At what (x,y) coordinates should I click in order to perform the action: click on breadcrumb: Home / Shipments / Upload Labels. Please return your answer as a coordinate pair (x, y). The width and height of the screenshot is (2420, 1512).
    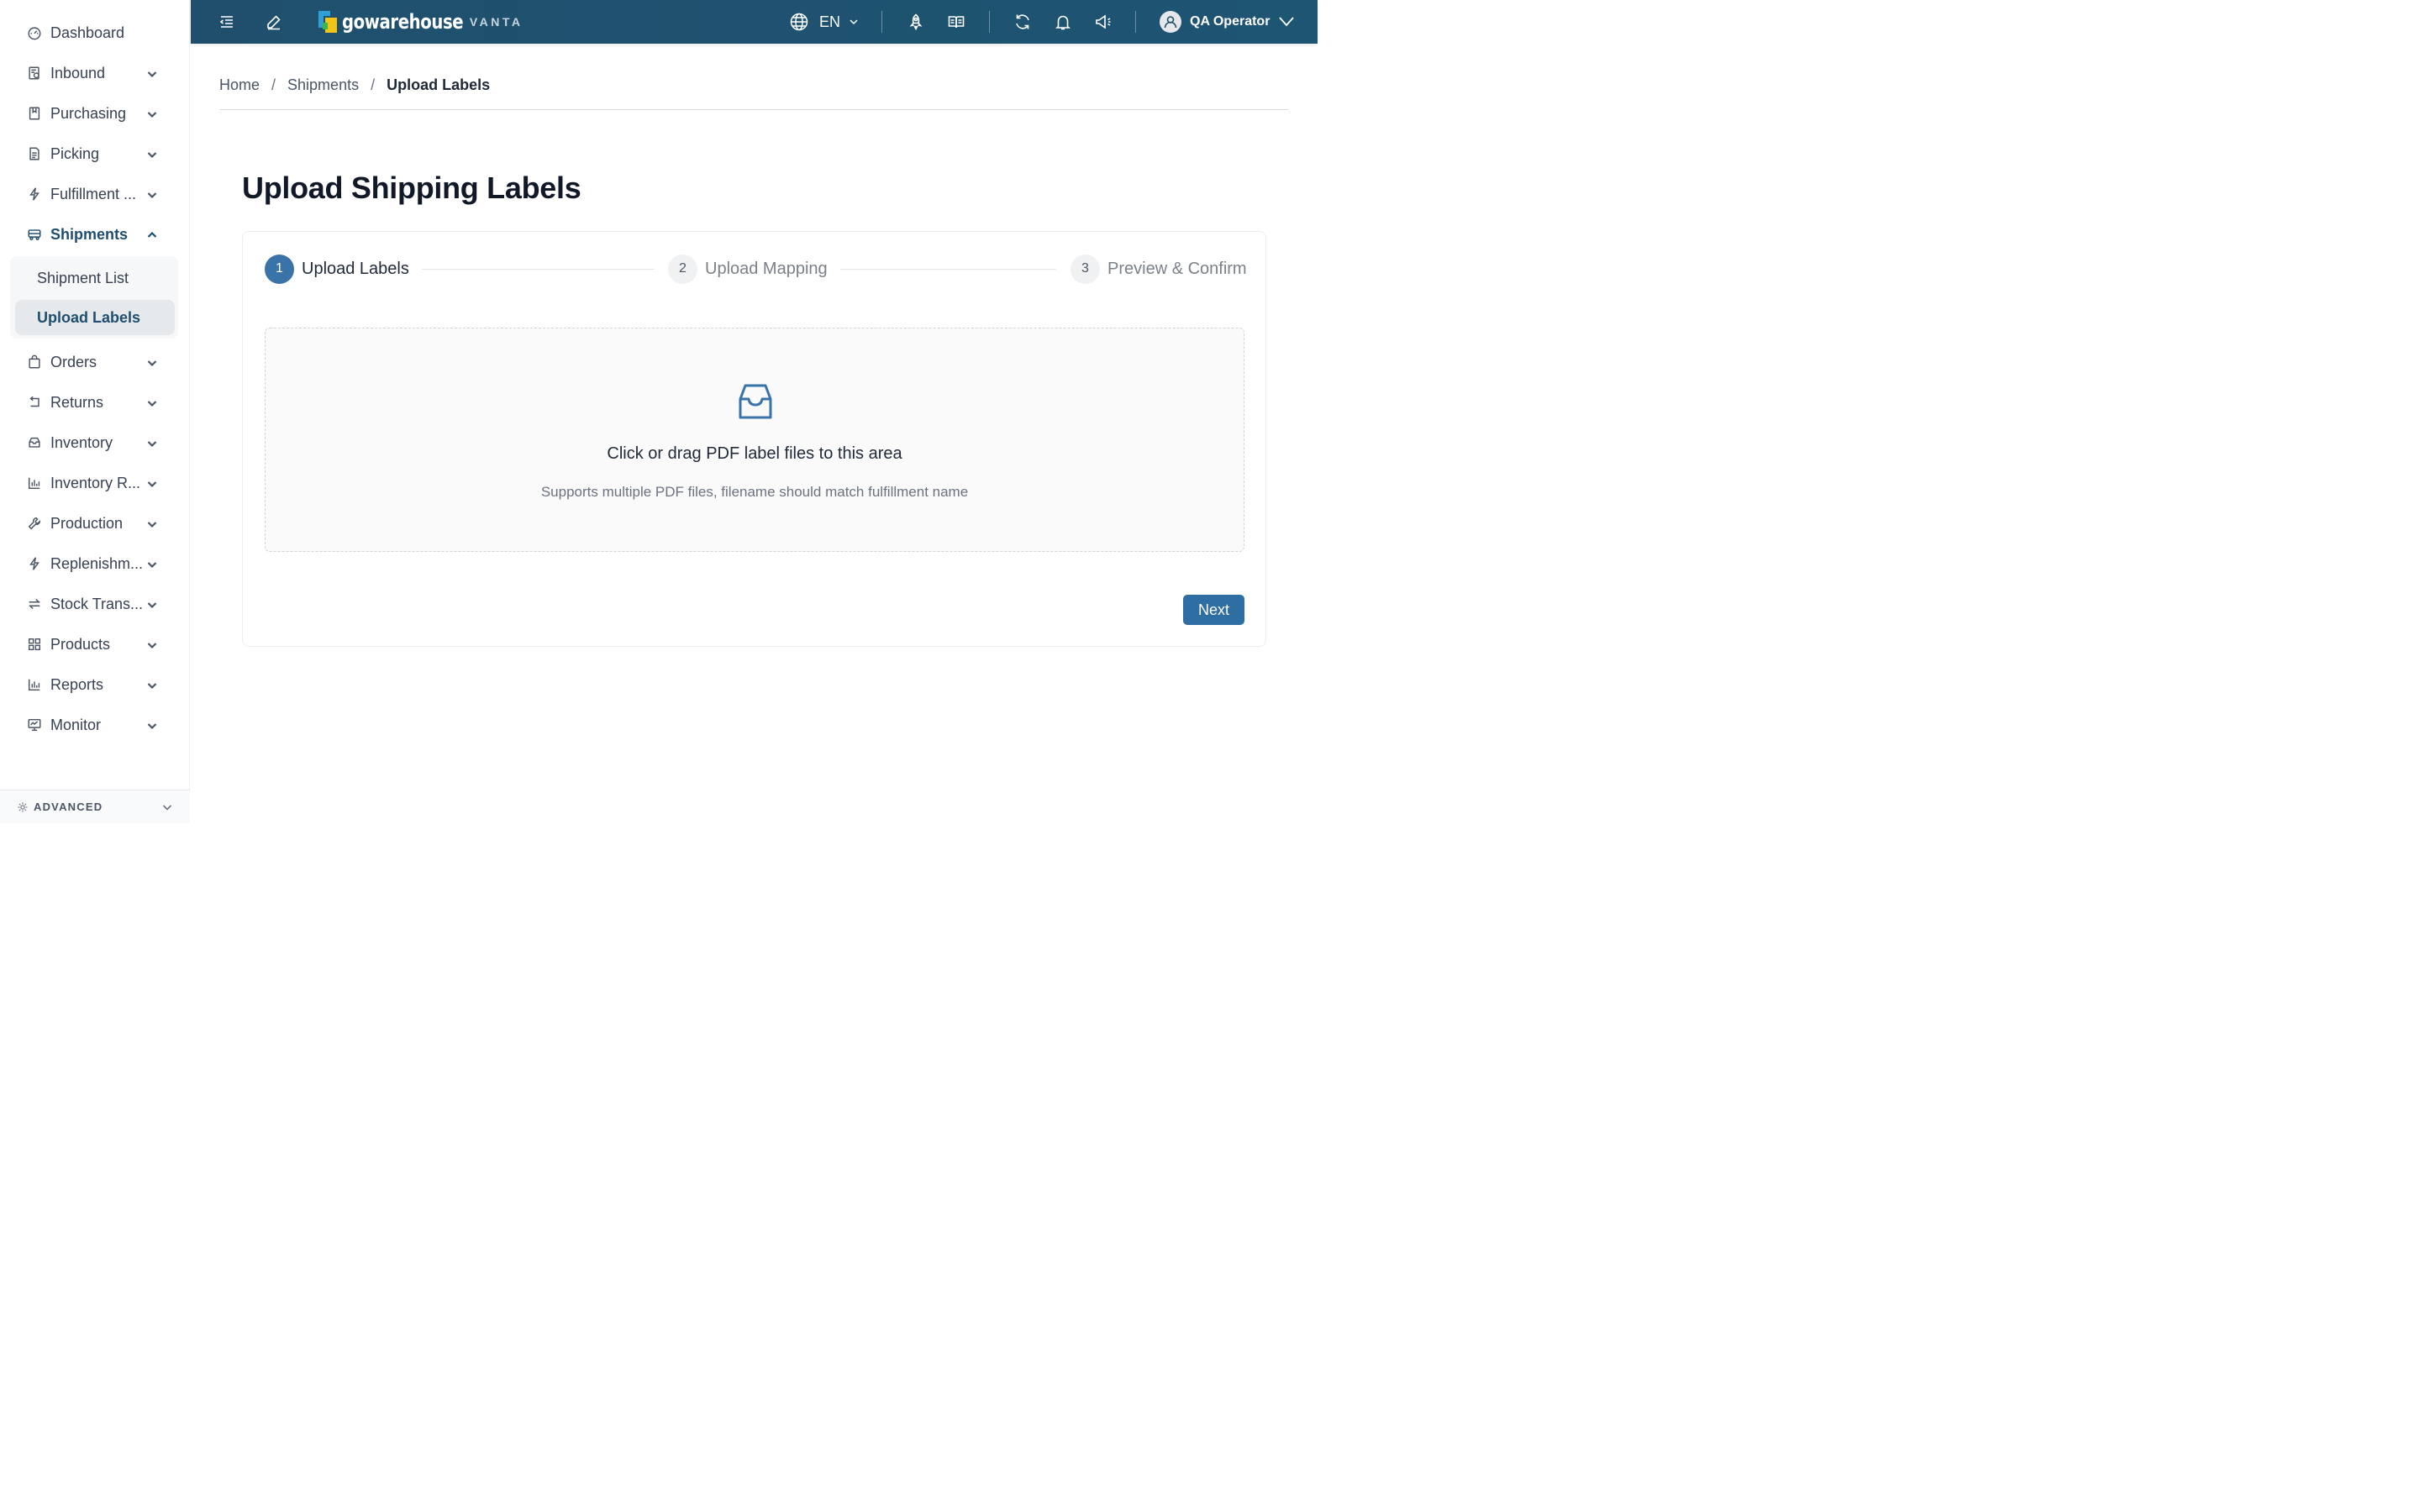
    Looking at the image, I should click on (354, 85).